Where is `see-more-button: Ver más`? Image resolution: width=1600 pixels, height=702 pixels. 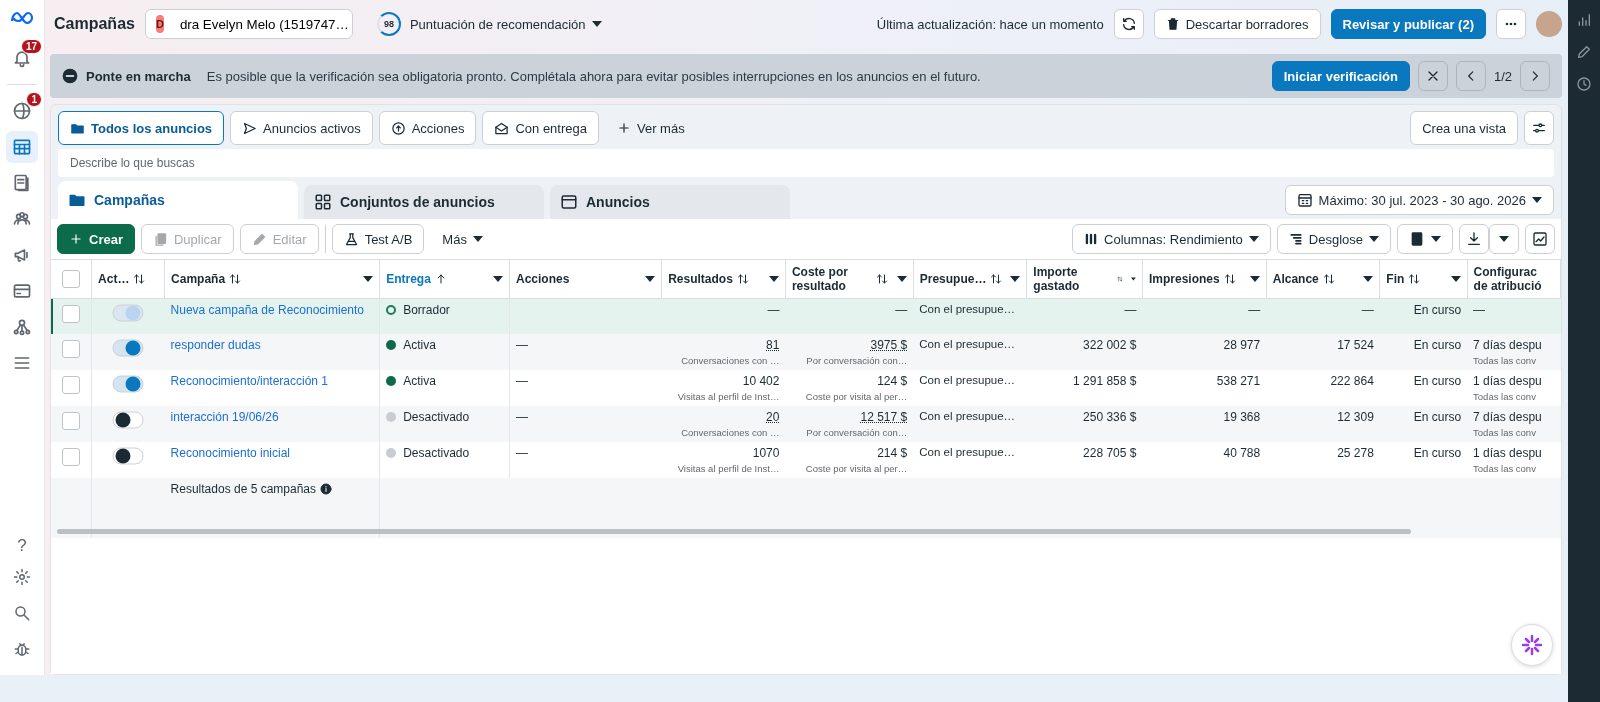
see-more-button: Ver más is located at coordinates (651, 128).